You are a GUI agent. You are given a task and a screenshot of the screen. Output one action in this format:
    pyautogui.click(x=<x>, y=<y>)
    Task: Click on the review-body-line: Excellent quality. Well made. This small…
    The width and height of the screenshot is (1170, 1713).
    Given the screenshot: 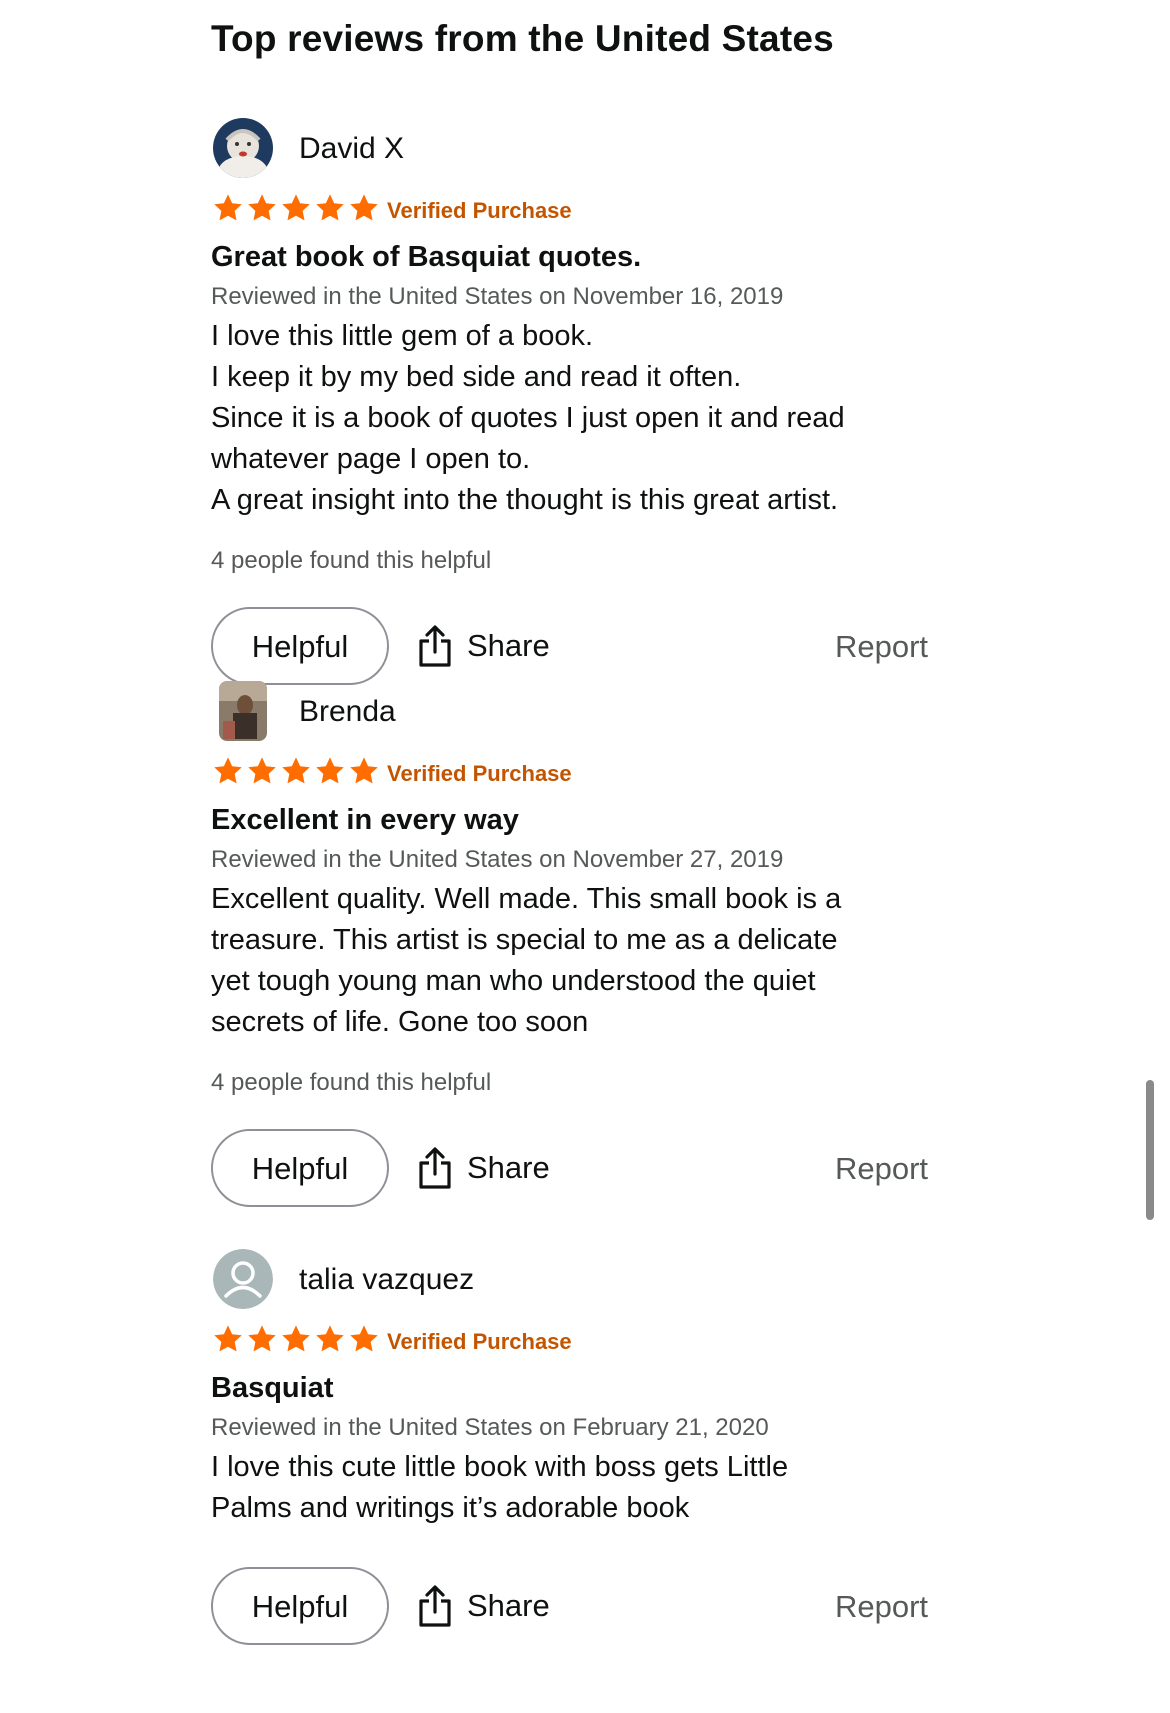 What is the action you would take?
    pyautogui.click(x=526, y=899)
    